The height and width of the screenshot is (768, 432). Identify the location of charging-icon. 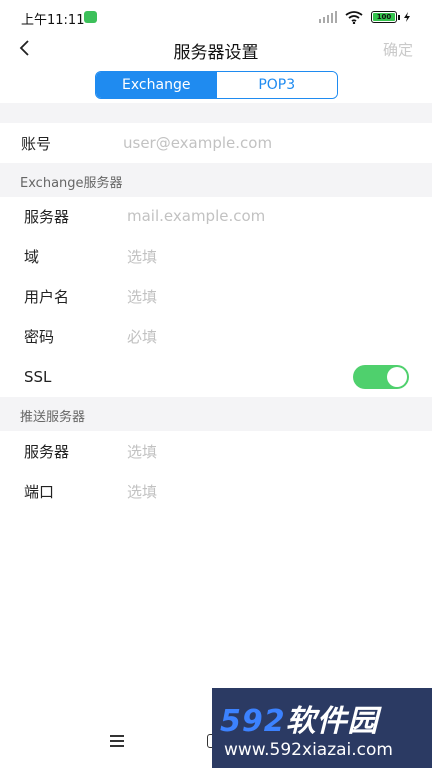
(407, 17).